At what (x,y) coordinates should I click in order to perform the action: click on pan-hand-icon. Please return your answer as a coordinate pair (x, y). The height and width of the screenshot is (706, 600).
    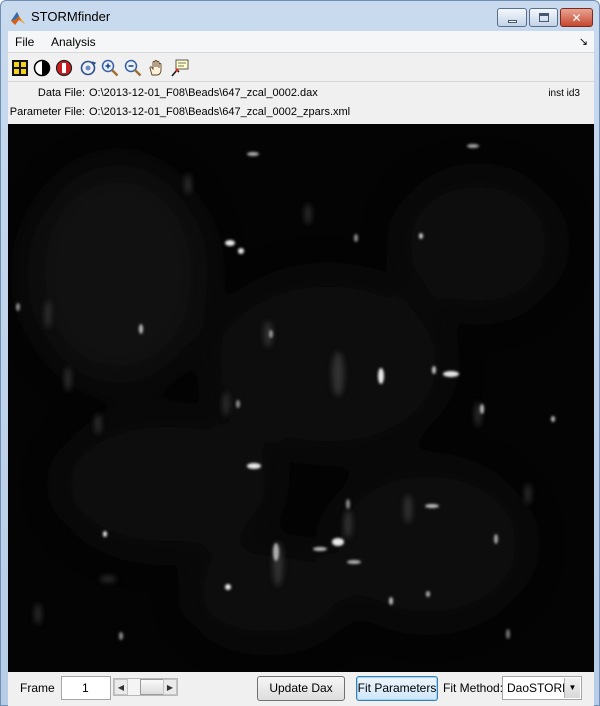
    Looking at the image, I should click on (156, 68).